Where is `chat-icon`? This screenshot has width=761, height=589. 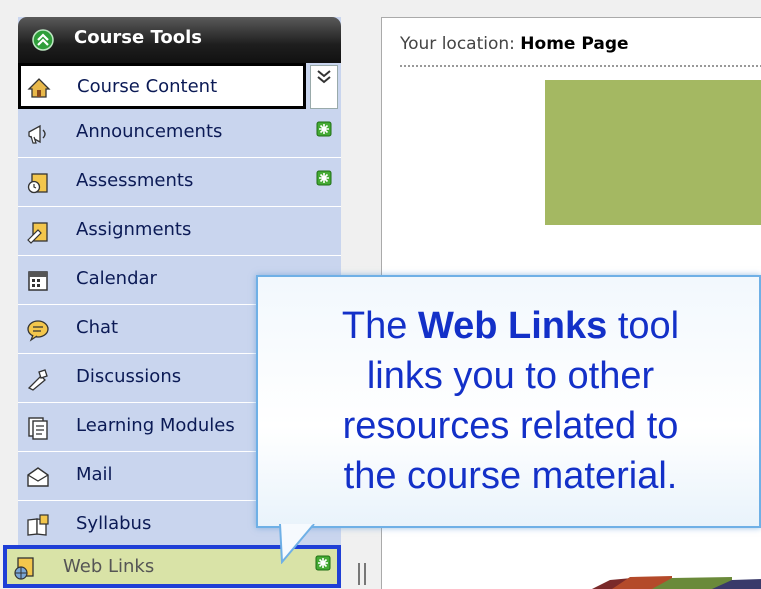
chat-icon is located at coordinates (38, 331).